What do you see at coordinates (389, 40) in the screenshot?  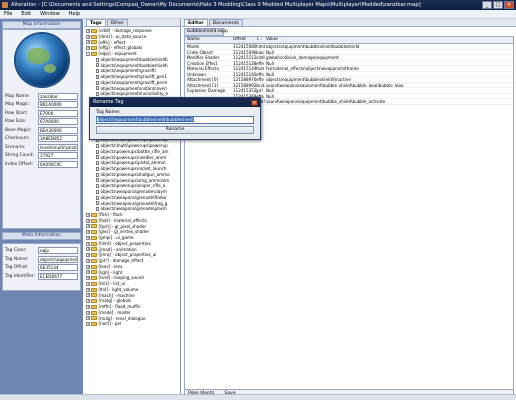 I see `column-header-value: Value` at bounding box center [389, 40].